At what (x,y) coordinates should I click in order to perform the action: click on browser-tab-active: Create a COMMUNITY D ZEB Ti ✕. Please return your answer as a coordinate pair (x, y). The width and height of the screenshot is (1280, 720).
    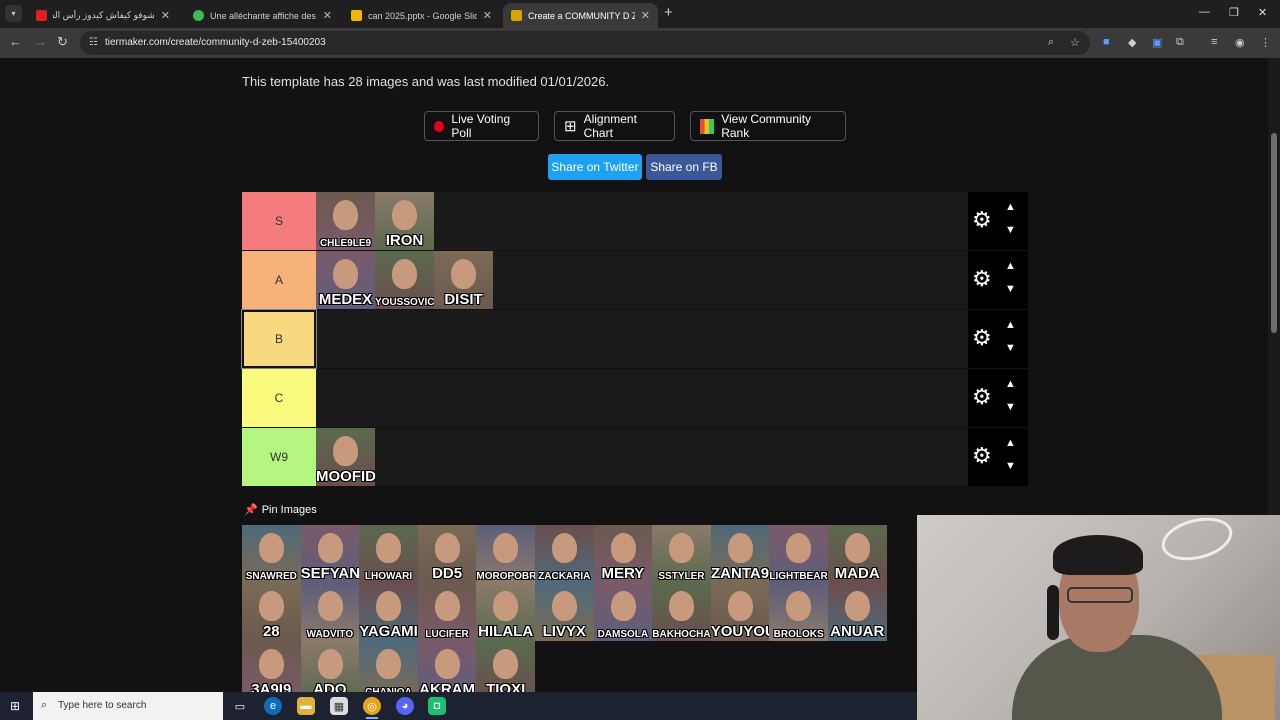
    Looking at the image, I should click on (580, 15).